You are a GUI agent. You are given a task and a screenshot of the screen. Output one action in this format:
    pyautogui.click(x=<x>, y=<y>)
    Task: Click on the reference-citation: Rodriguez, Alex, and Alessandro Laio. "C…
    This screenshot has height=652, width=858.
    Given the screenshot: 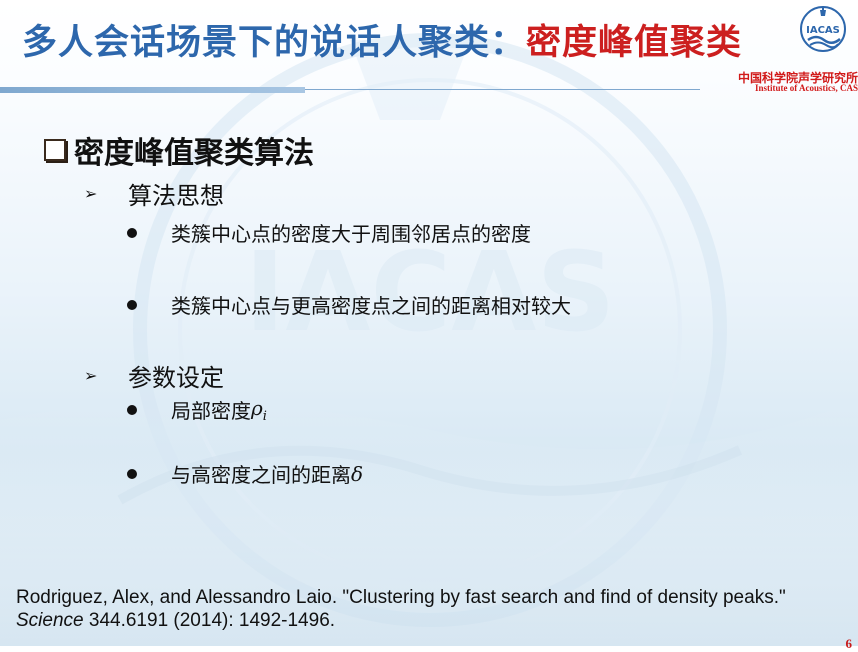 What is the action you would take?
    pyautogui.click(x=431, y=609)
    